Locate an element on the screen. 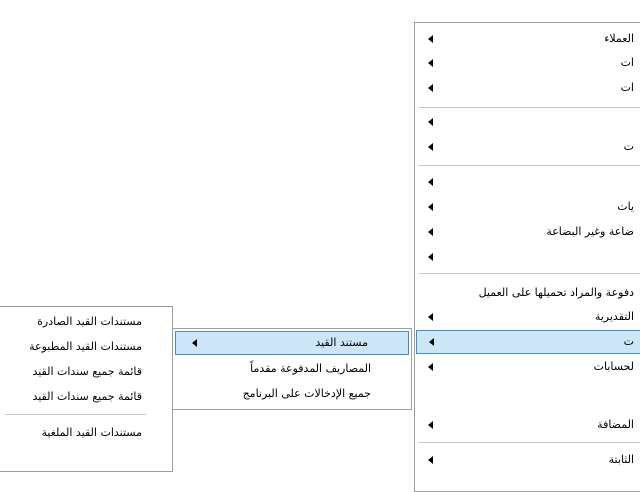 The height and width of the screenshot is (492, 640). menu-item-11: التقديرية is located at coordinates (527, 317).